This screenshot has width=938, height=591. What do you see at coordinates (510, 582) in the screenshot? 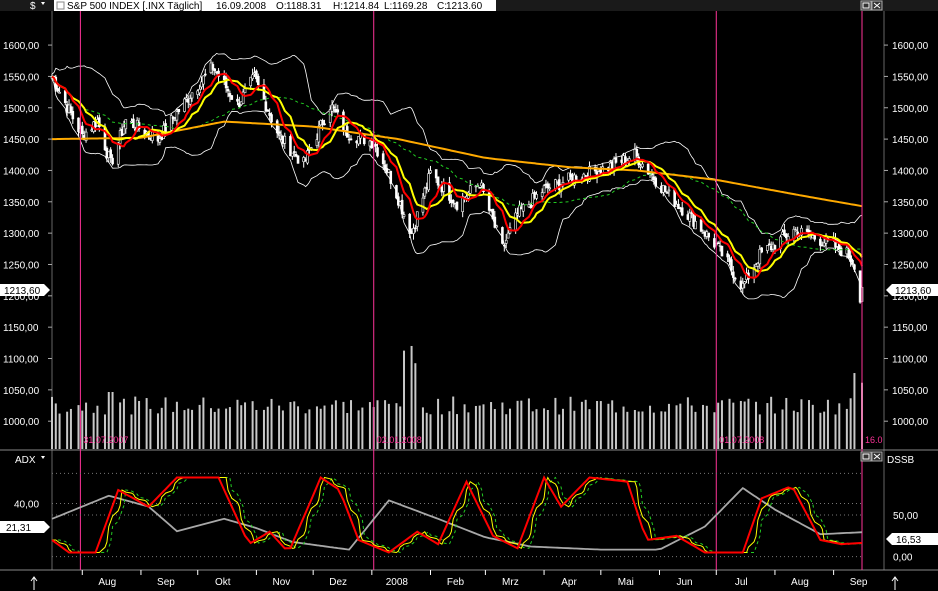
I see `x-tick-label: Mrz` at bounding box center [510, 582].